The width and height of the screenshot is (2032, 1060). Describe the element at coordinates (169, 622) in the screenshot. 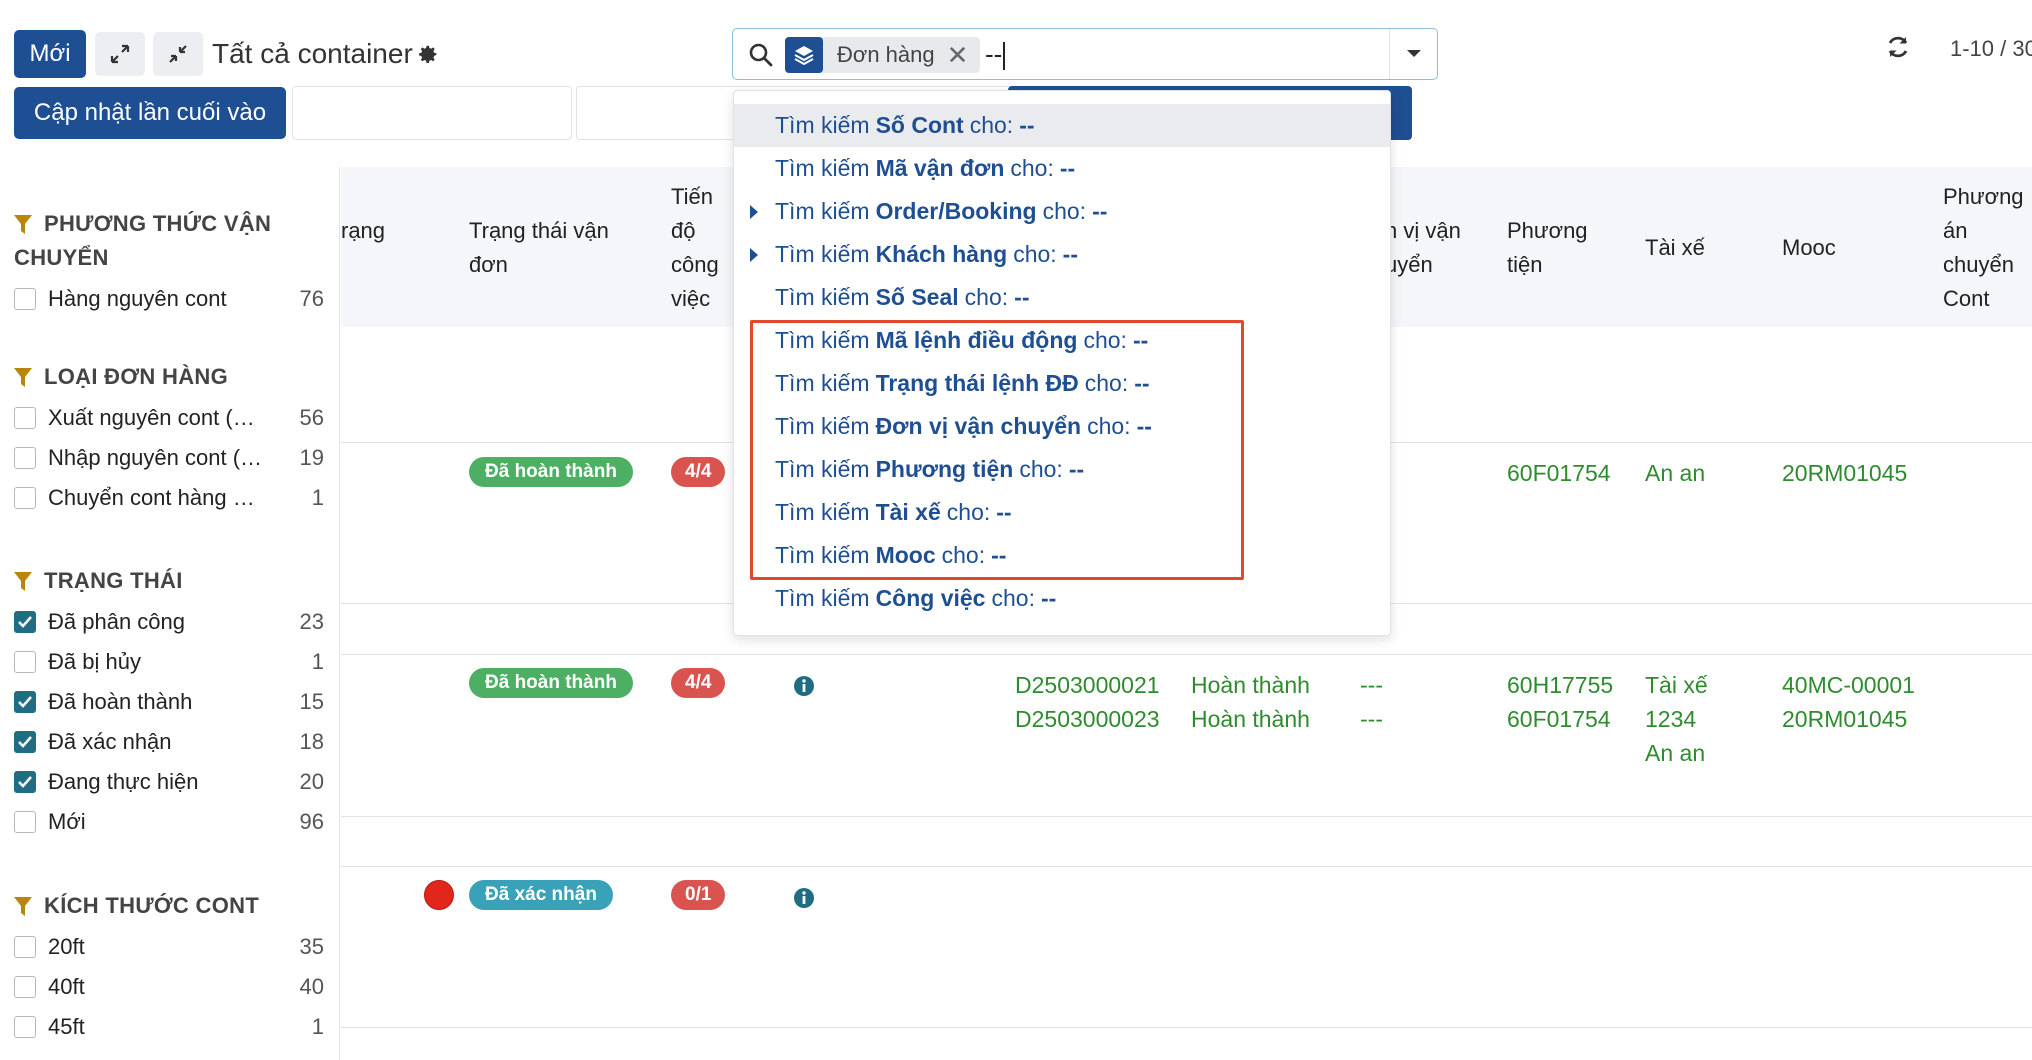

I see `filter-item: Đã phân công 23` at that location.